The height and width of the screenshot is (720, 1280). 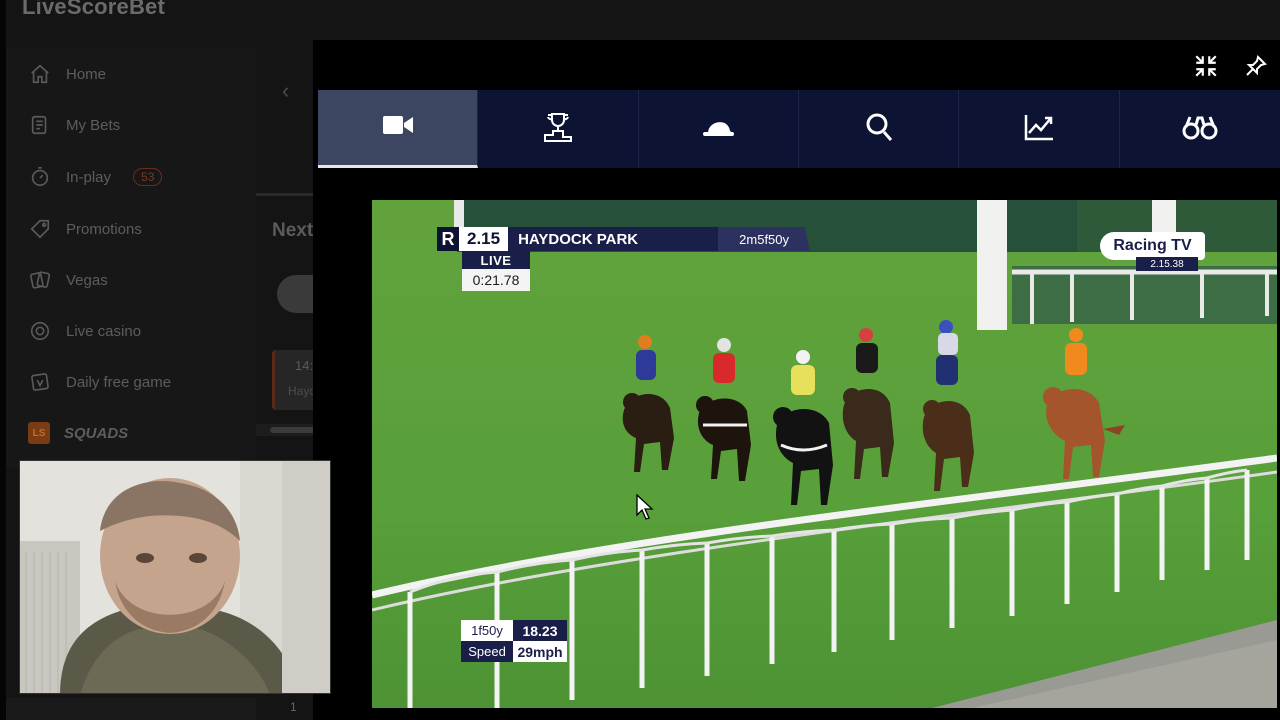 What do you see at coordinates (293, 707) in the screenshot?
I see `bottom-count: 1` at bounding box center [293, 707].